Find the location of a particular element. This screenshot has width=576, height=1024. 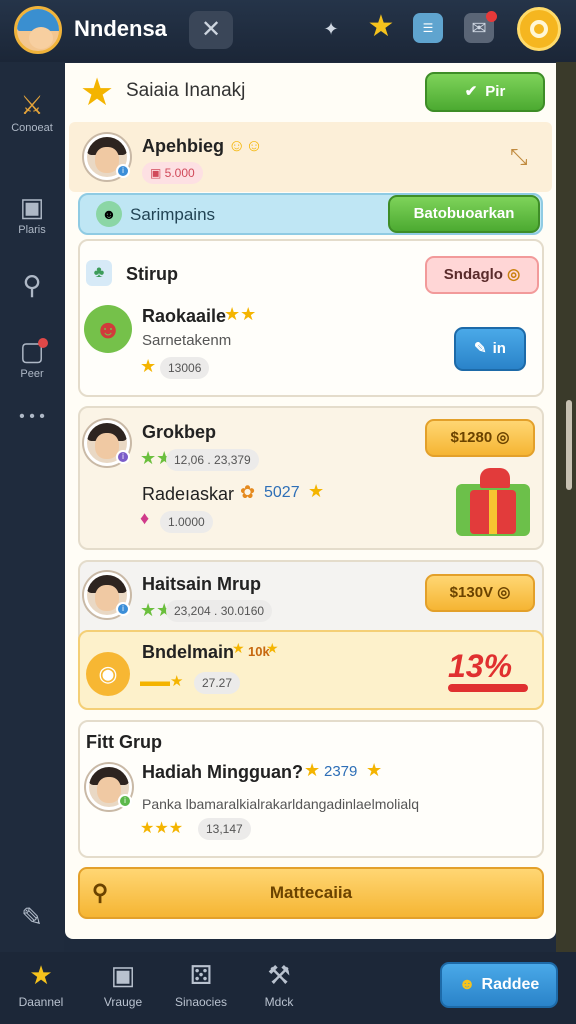

notification-dot is located at coordinates (491, 16).